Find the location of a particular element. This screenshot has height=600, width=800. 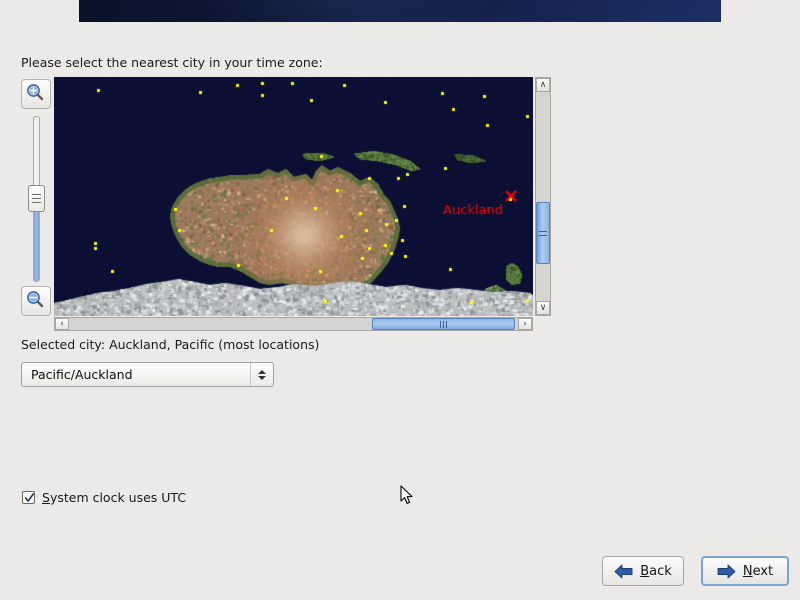

map-vertical-scrollbar: ∧ ∨ is located at coordinates (543, 196).